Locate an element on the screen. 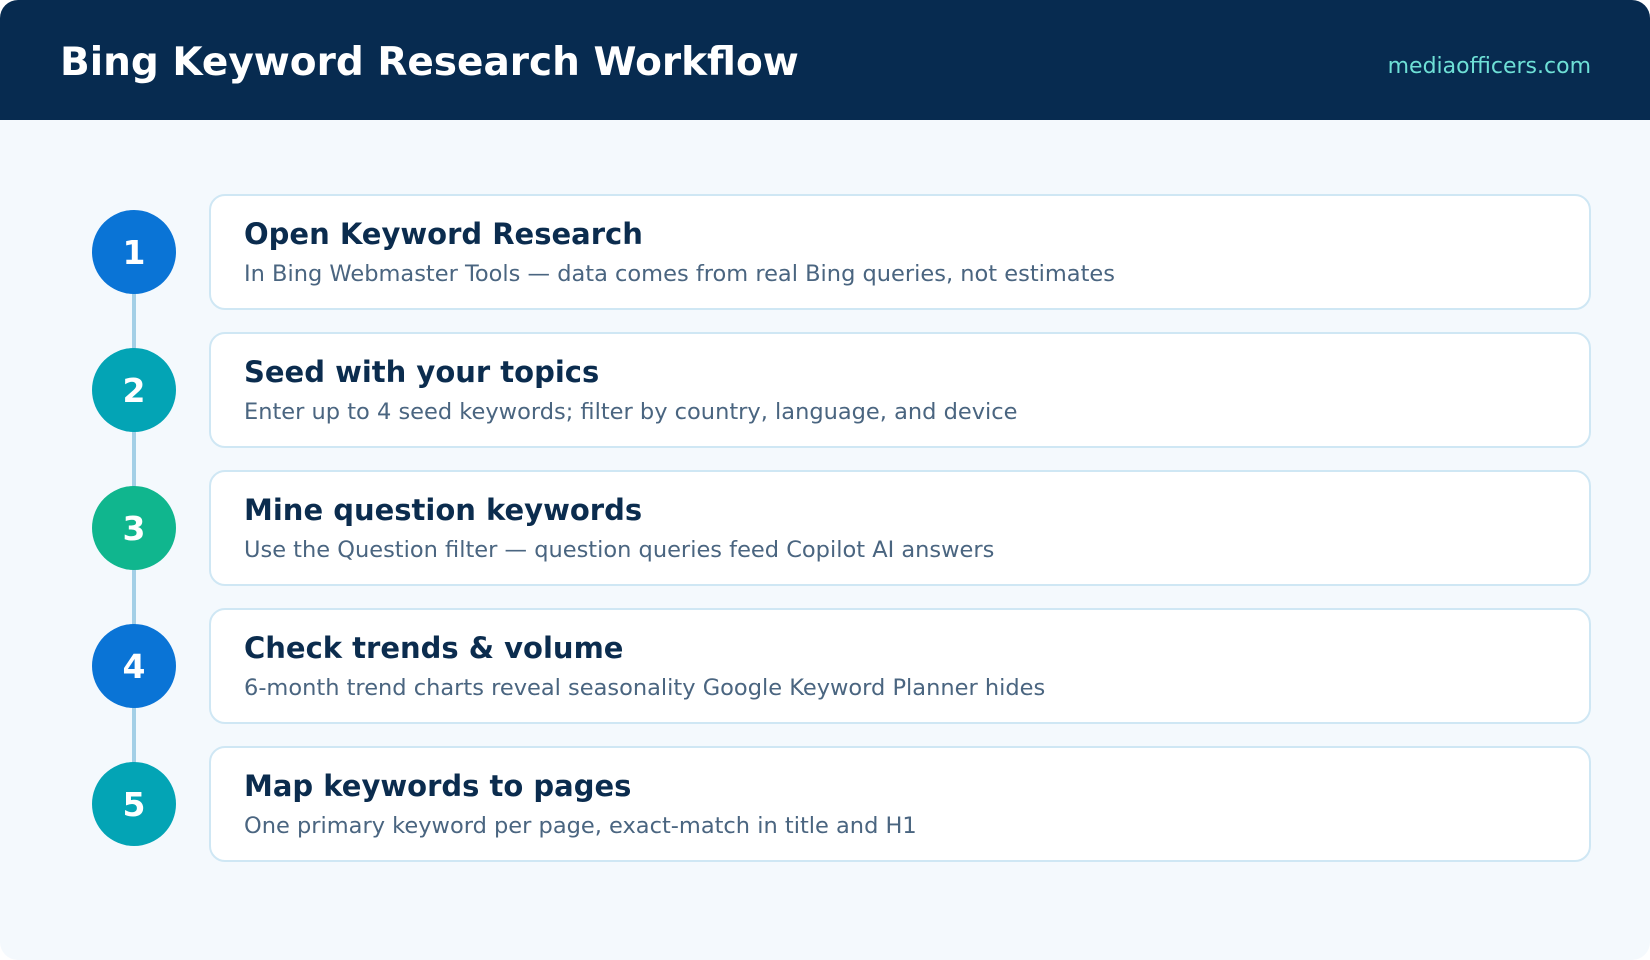  step-5-badge: 5 is located at coordinates (134, 804).